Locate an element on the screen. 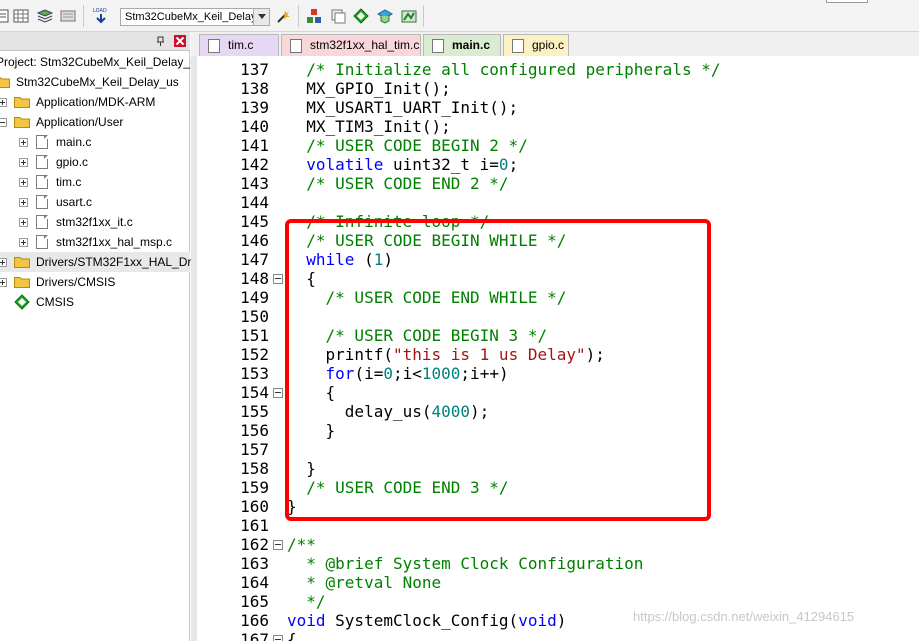 The height and width of the screenshot is (641, 919). tree-file-item: usart.c is located at coordinates (95, 202).